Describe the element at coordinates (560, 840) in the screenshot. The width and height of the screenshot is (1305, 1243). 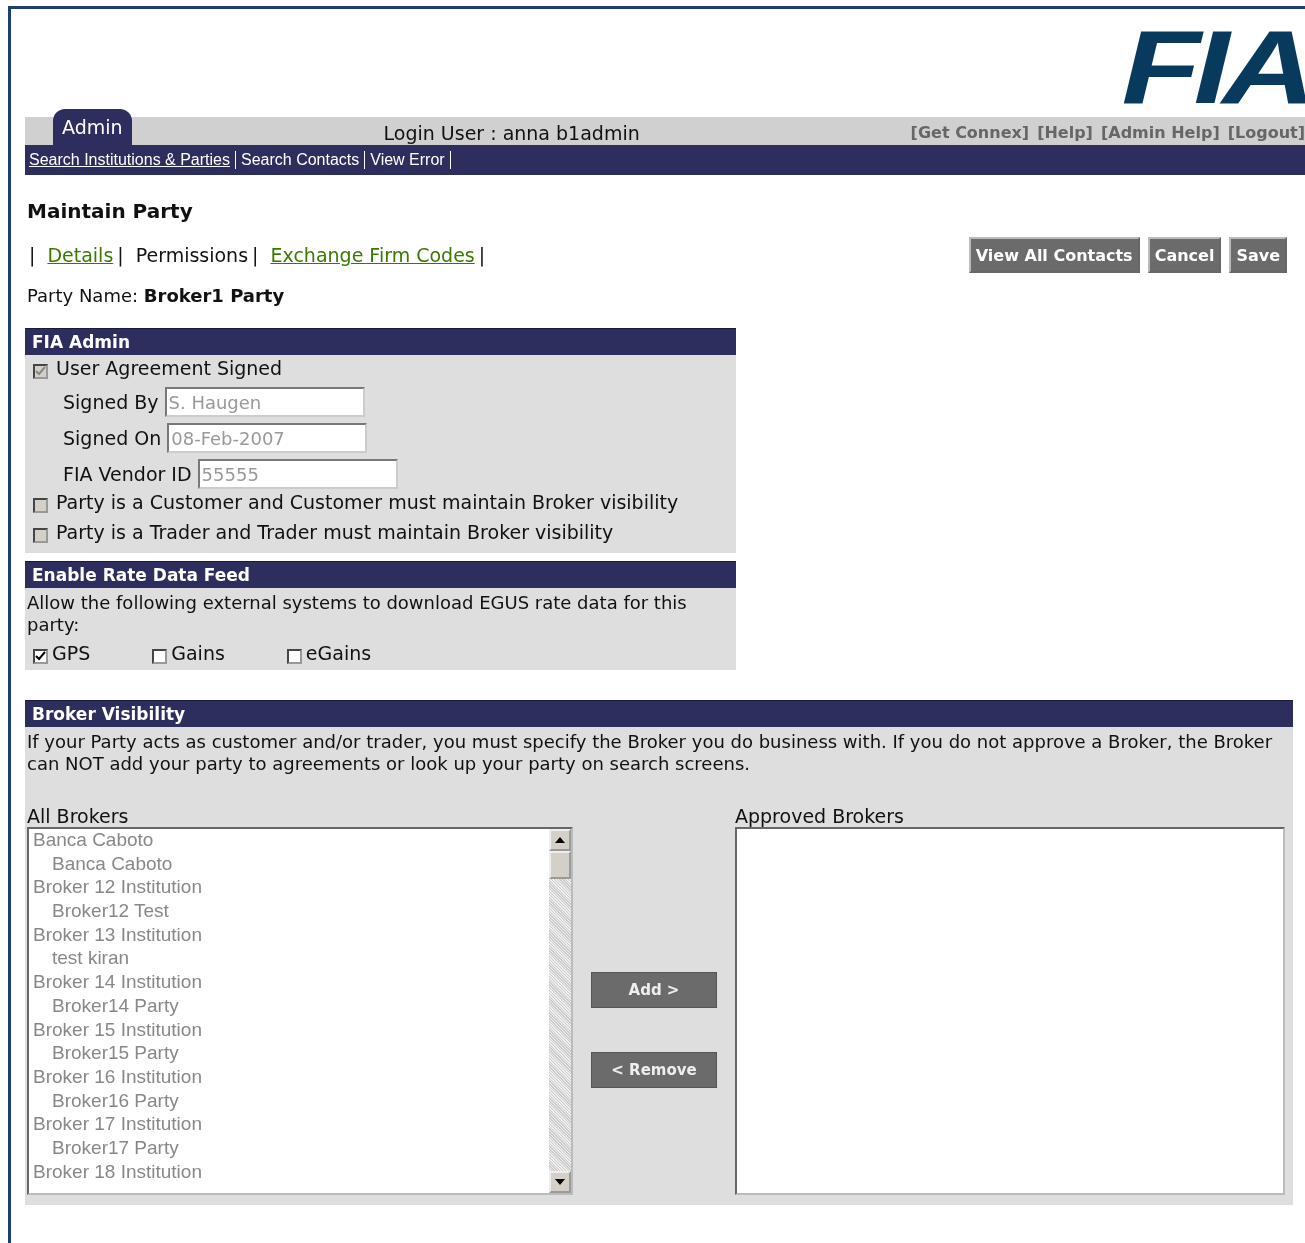
I see `up-arrow-icon` at that location.